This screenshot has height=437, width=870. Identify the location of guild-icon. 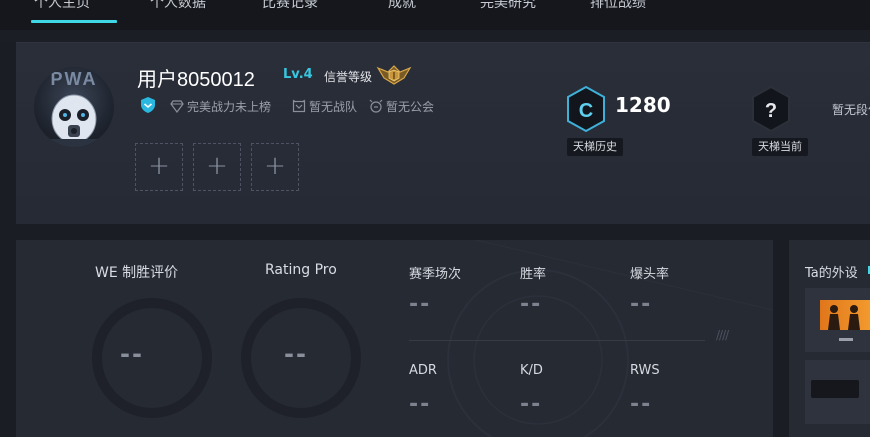
(376, 106).